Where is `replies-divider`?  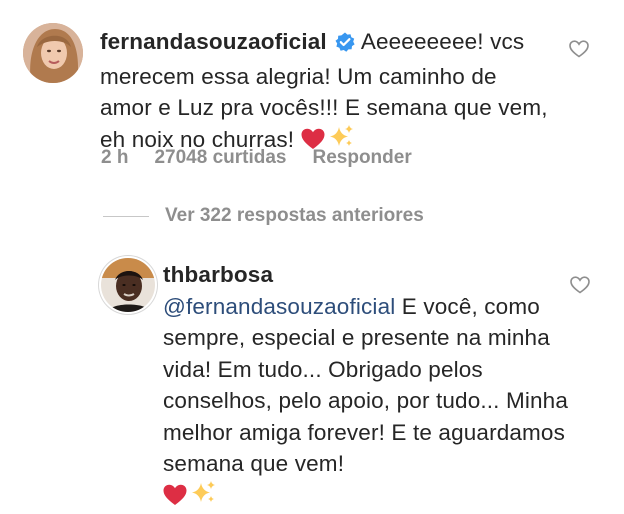
replies-divider is located at coordinates (126, 216).